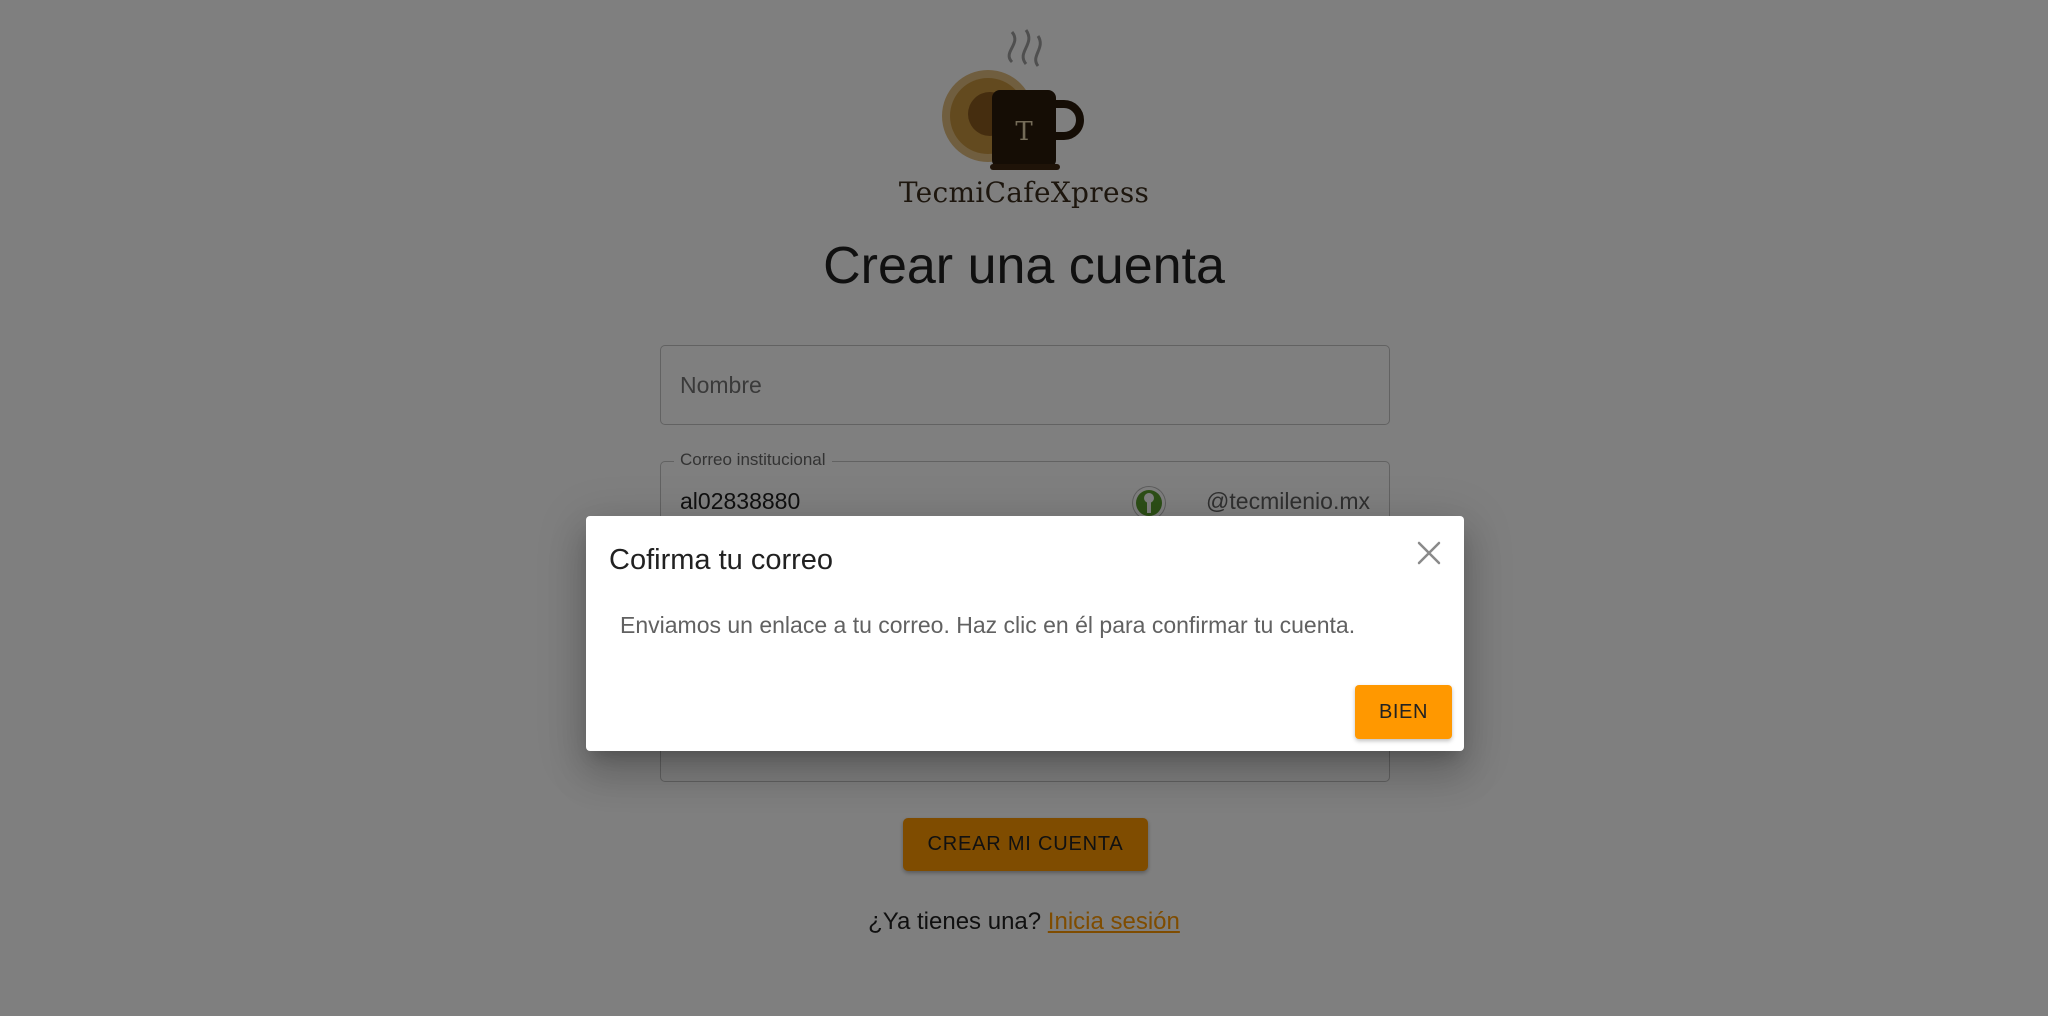 The height and width of the screenshot is (1016, 2048). I want to click on ok-button: BIEN, so click(1403, 712).